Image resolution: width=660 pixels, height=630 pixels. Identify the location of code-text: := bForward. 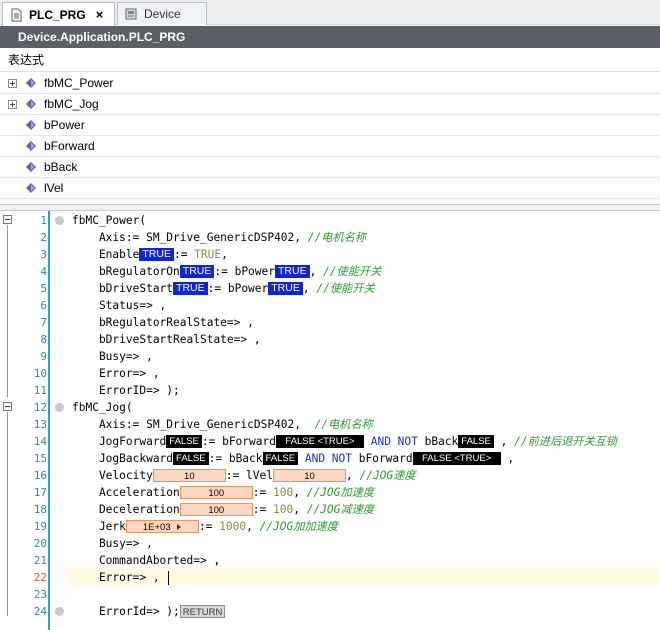
(238, 441).